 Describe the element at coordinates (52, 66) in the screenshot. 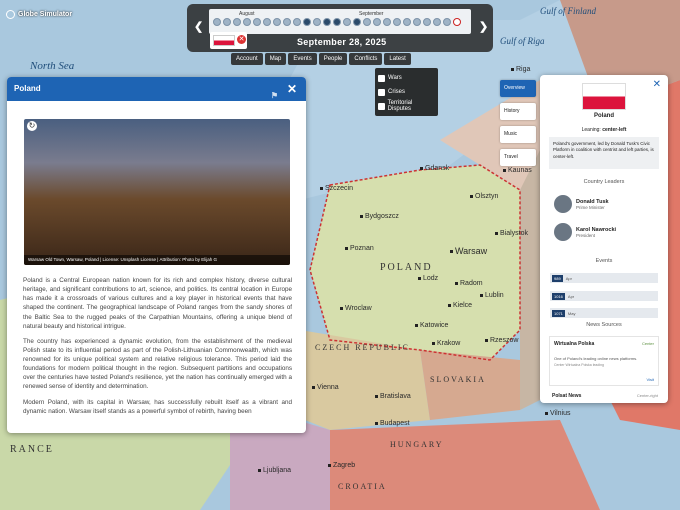

I see `sea-label: North Sea` at that location.